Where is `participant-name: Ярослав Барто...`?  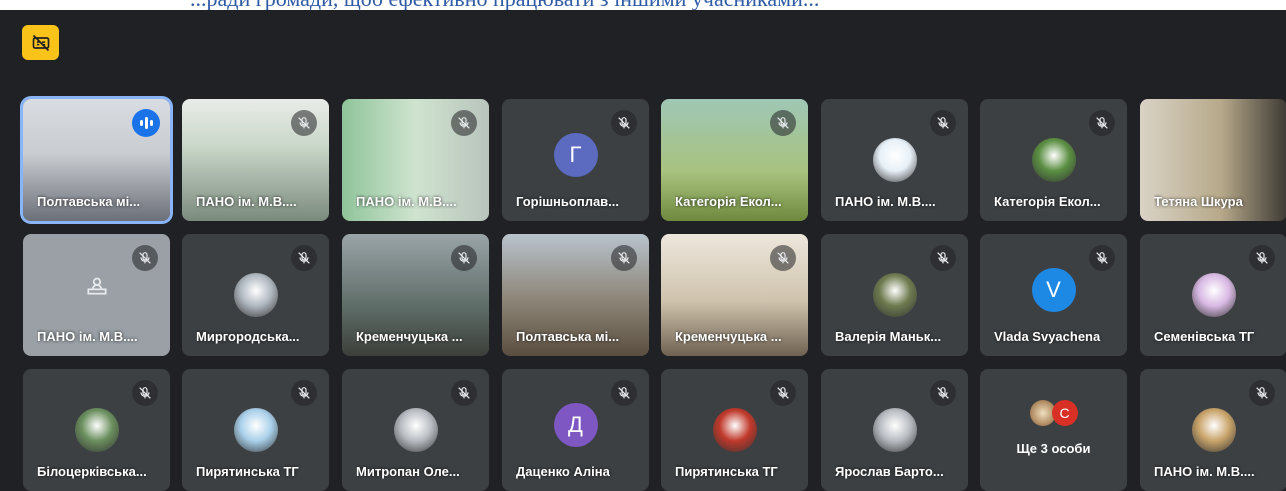
participant-name: Ярослав Барто... is located at coordinates (889, 471).